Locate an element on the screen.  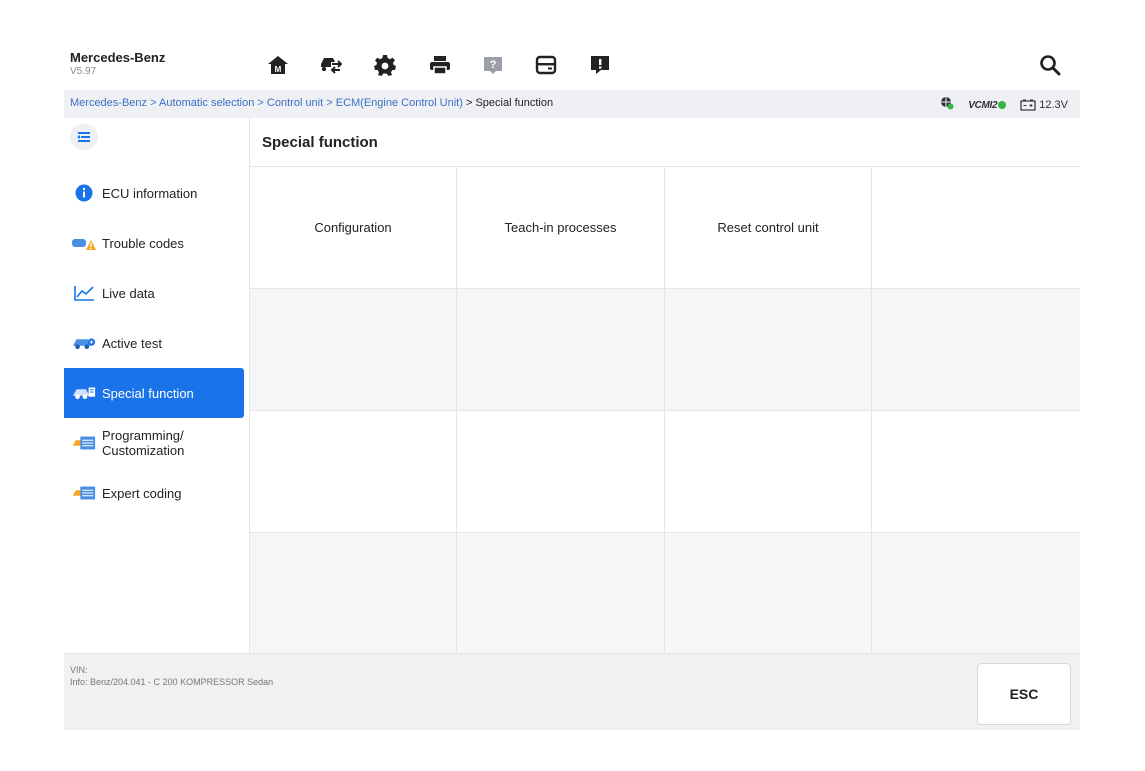
vci-connected-icon is located at coordinates (1002, 104).